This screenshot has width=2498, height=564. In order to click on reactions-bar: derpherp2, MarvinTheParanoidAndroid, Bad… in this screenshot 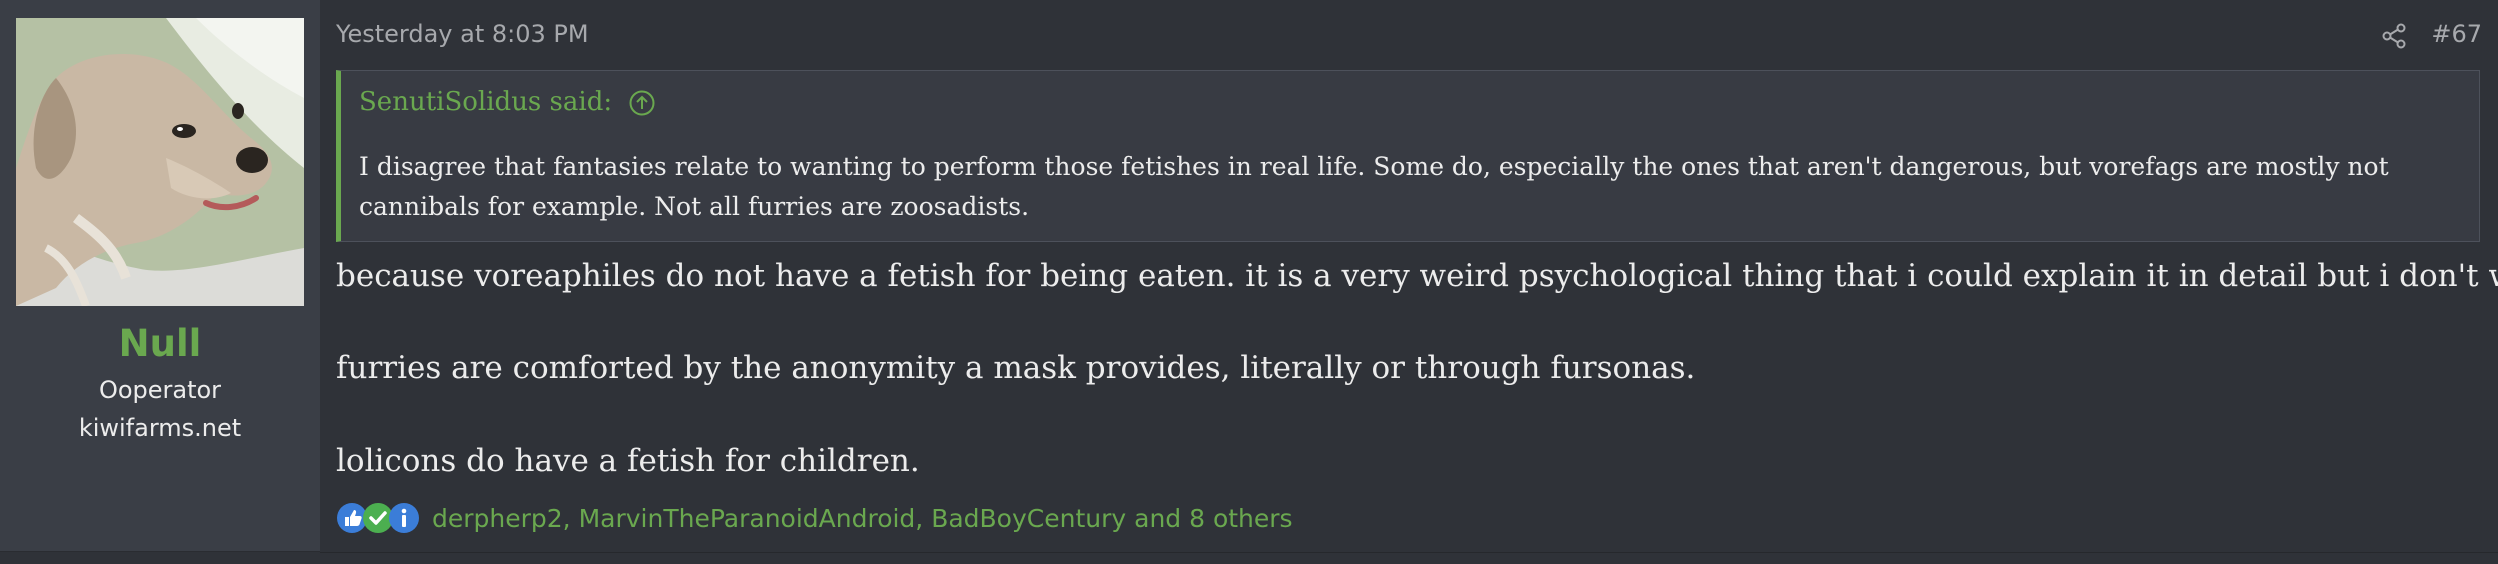, I will do `click(814, 518)`.